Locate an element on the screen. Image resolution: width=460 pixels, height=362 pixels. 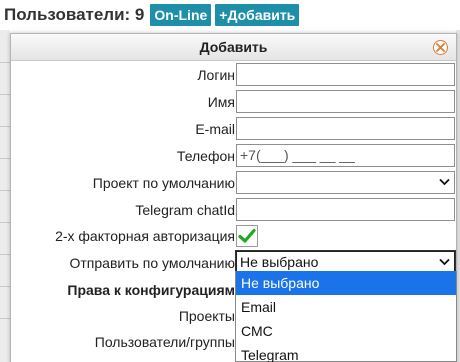
background-table-edge is located at coordinates (5, 196).